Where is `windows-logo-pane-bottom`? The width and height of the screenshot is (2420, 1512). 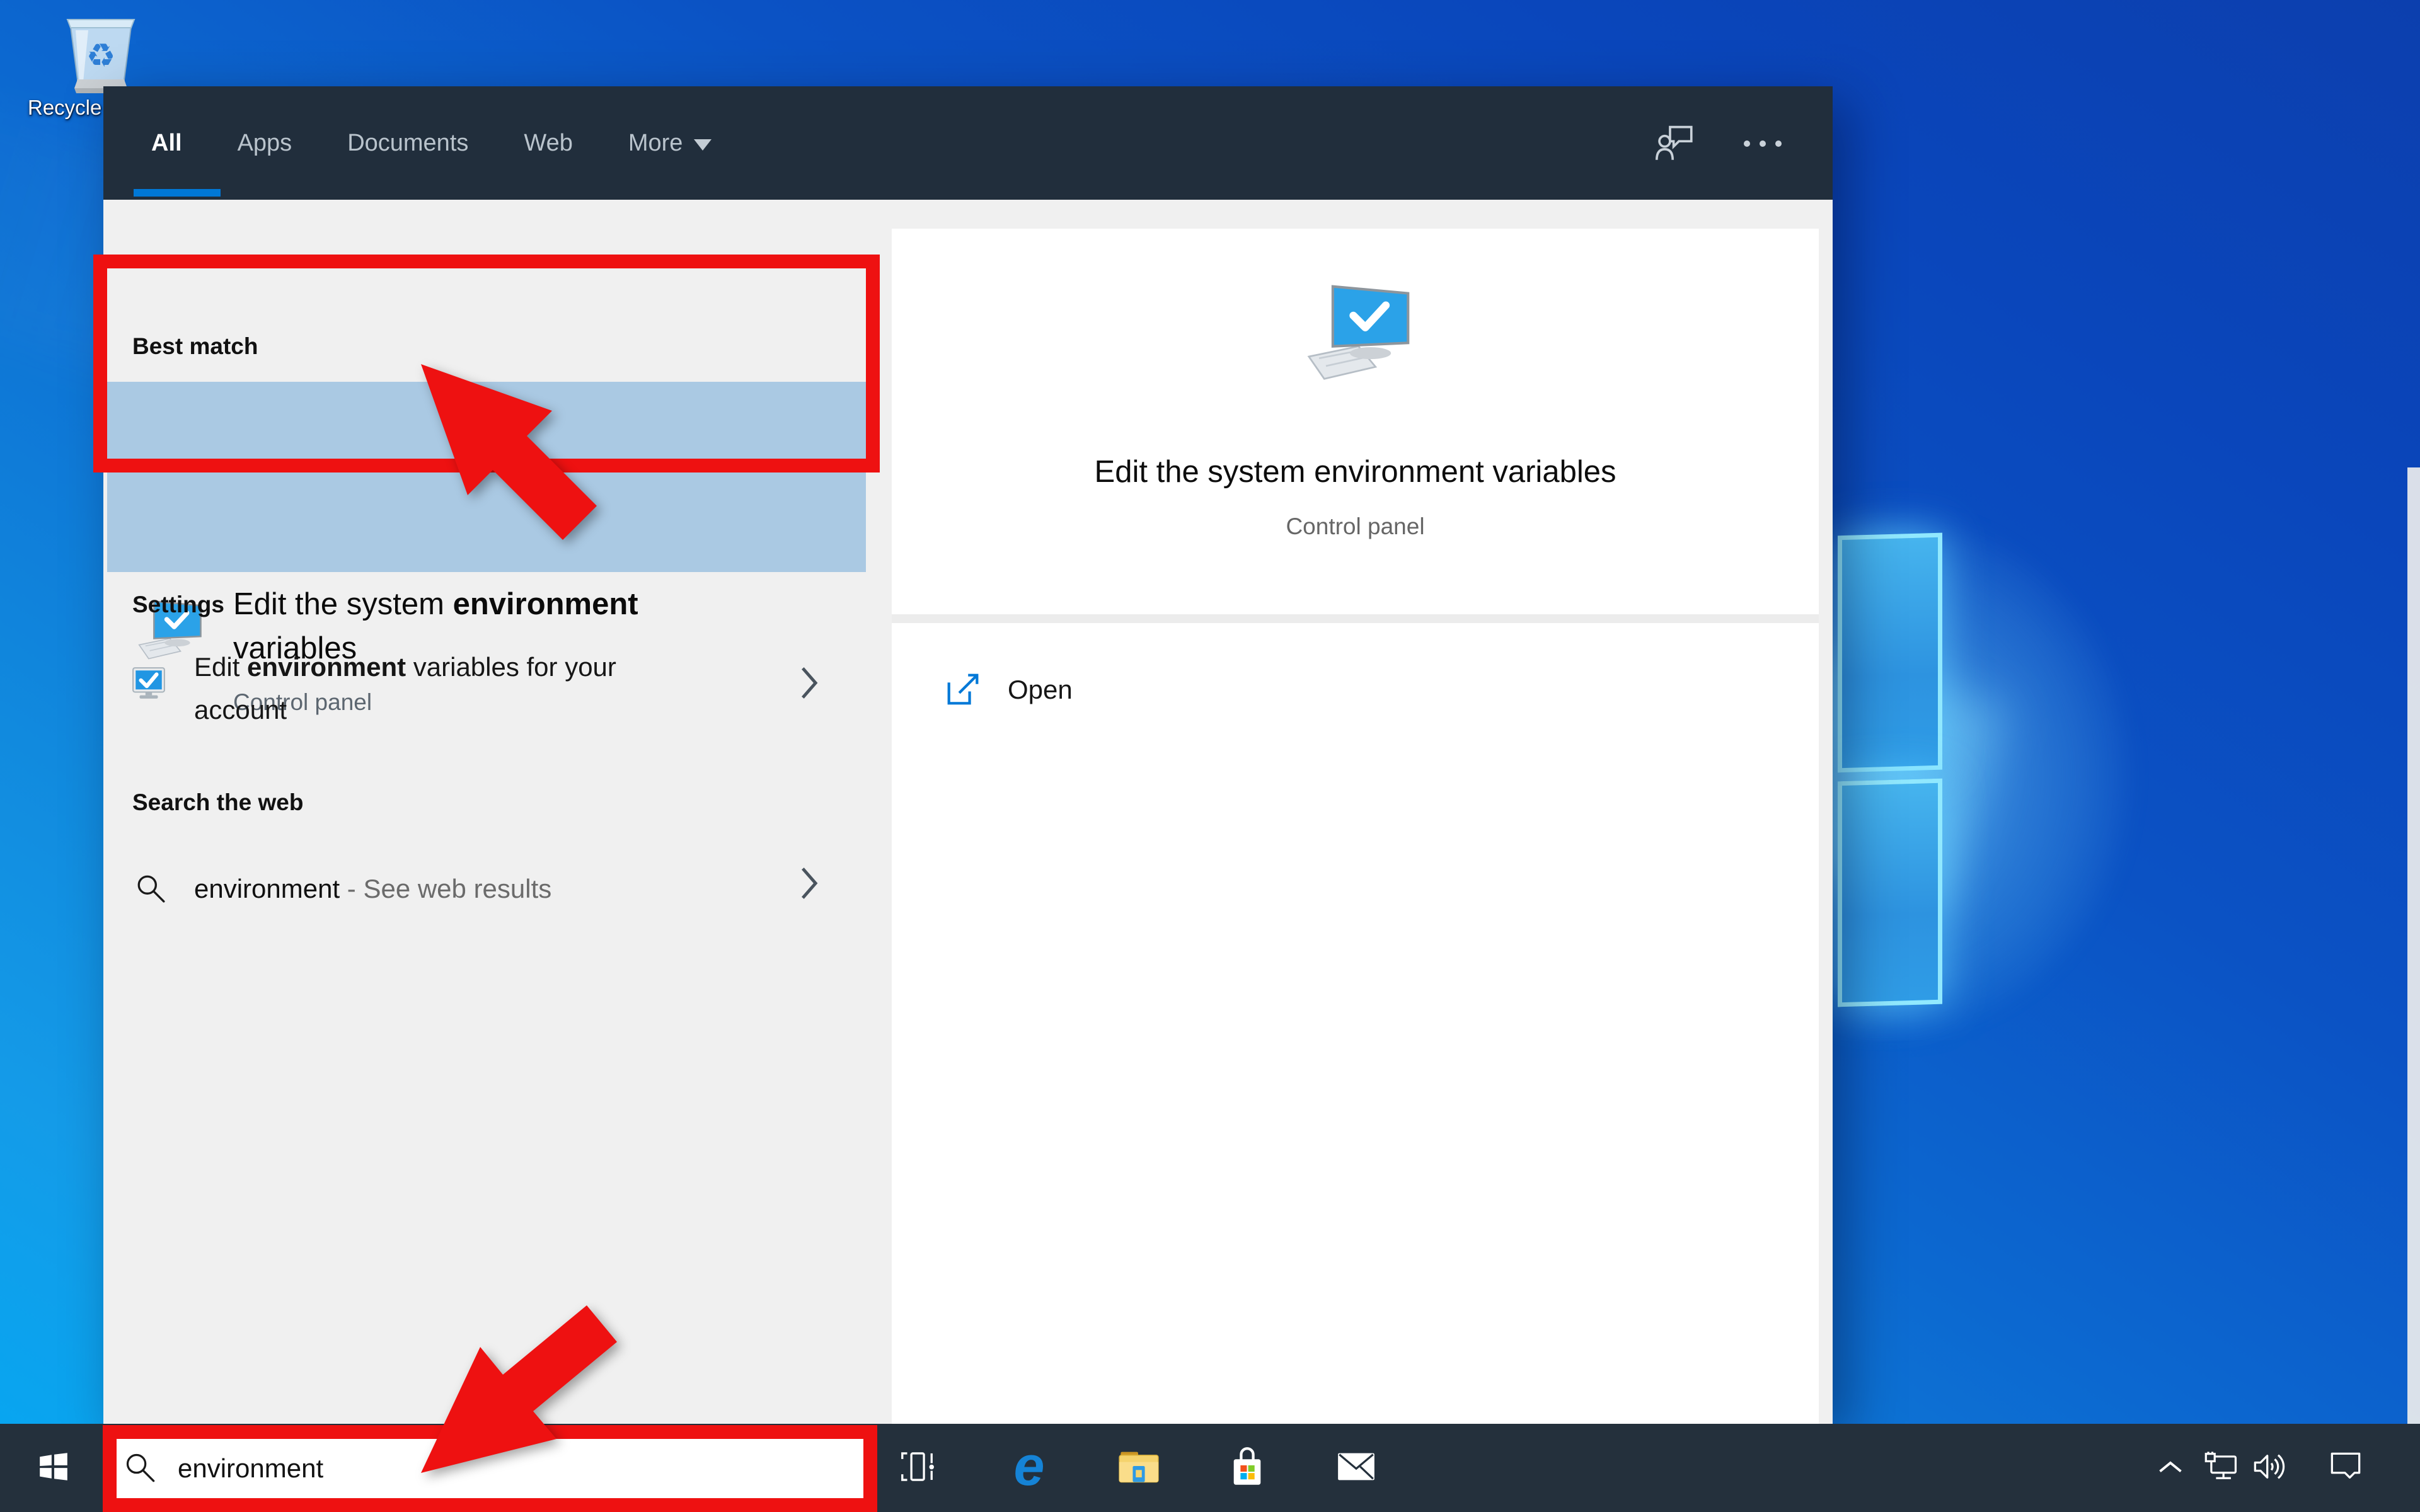
windows-logo-pane-bottom is located at coordinates (1890, 892).